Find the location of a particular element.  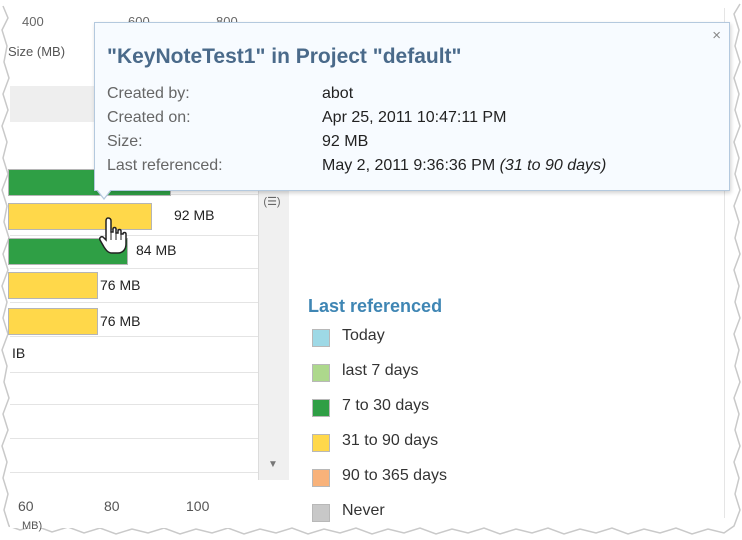

legend-title: Last referenced is located at coordinates (375, 306).